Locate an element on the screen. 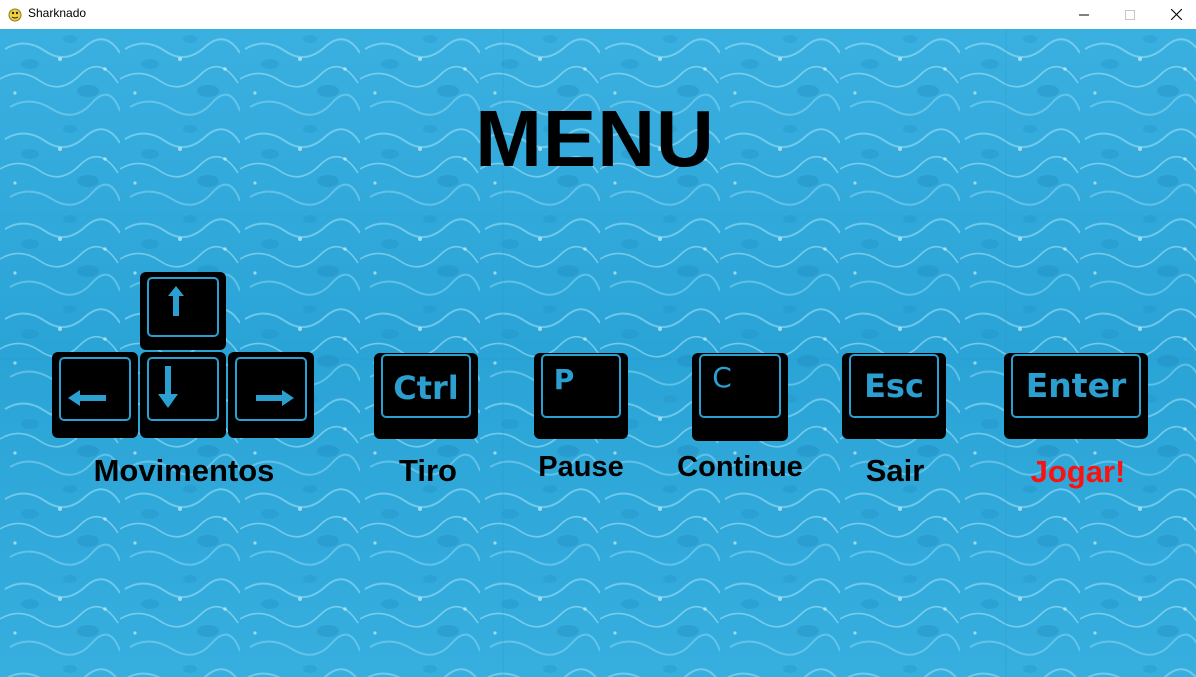 The width and height of the screenshot is (1196, 677). down-arrow-key-icon is located at coordinates (183, 395).